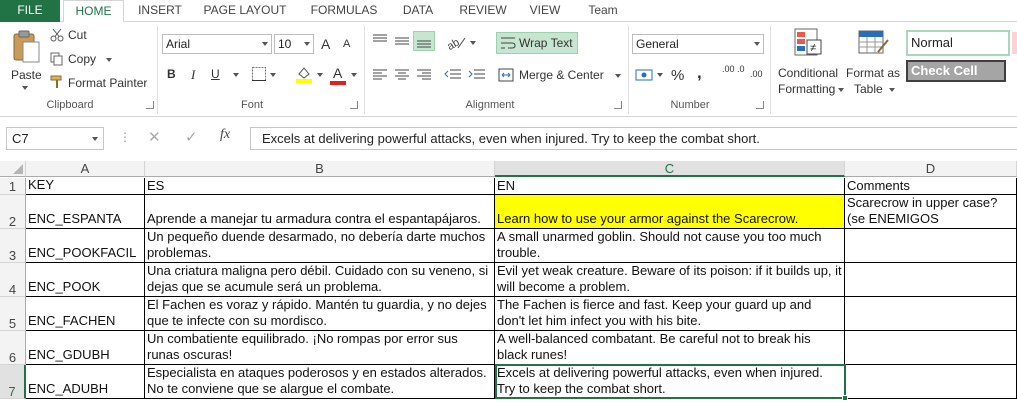 The width and height of the screenshot is (1017, 403). I want to click on grow-font-button: A, so click(325, 44).